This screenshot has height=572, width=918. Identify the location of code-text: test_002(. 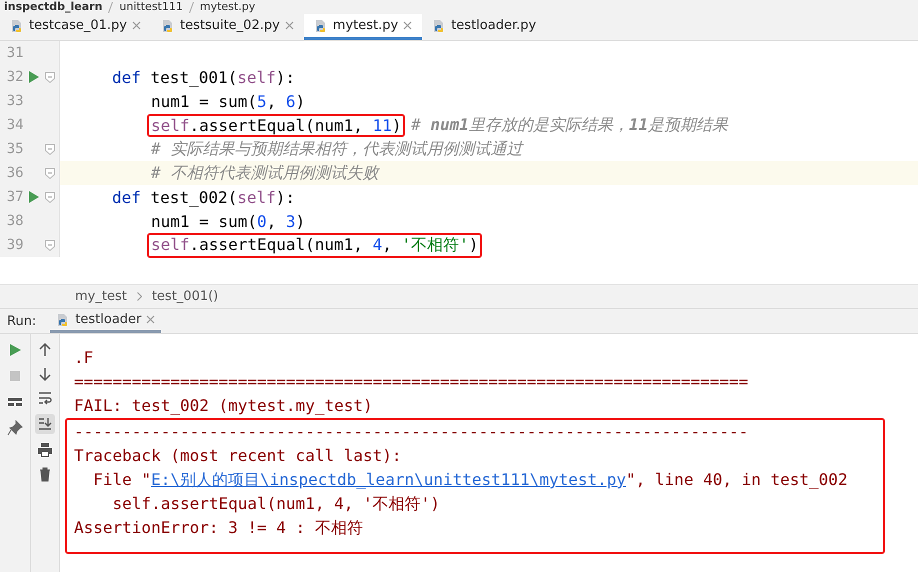
(194, 197).